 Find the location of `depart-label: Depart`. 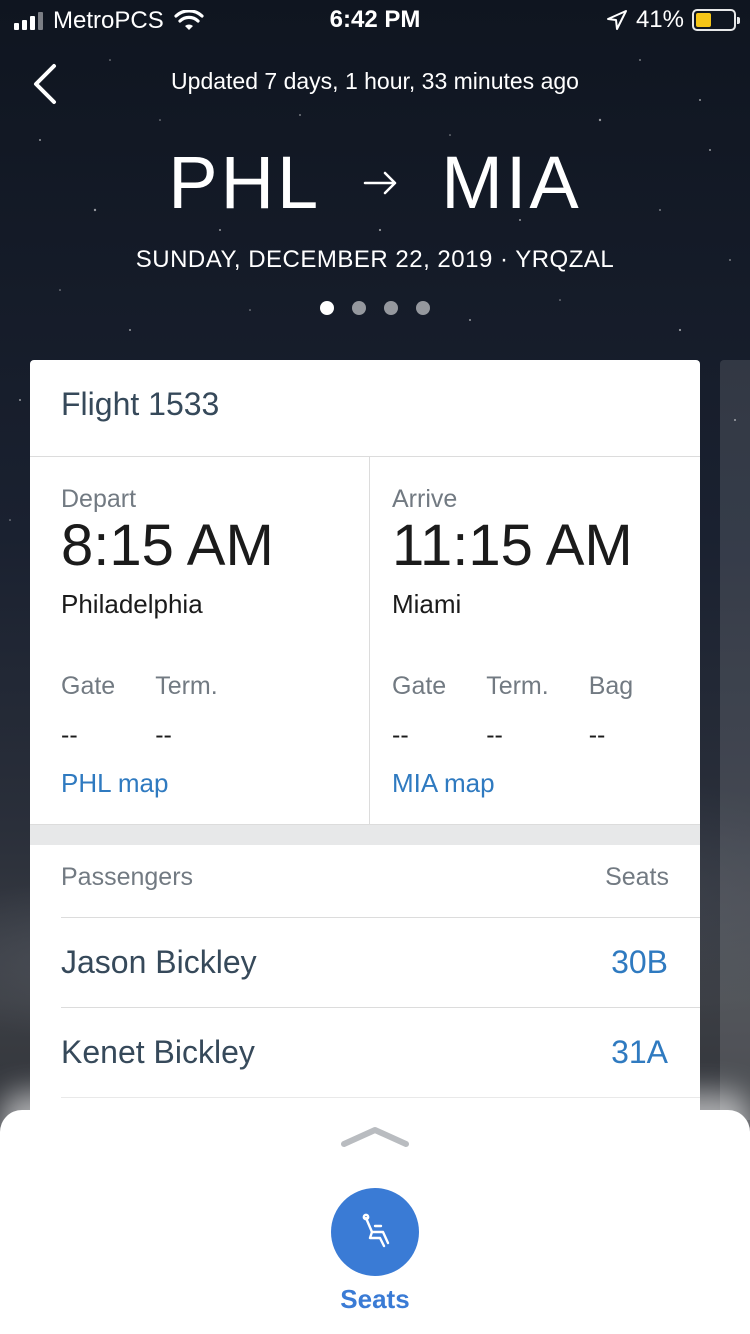

depart-label: Depart is located at coordinates (99, 499).